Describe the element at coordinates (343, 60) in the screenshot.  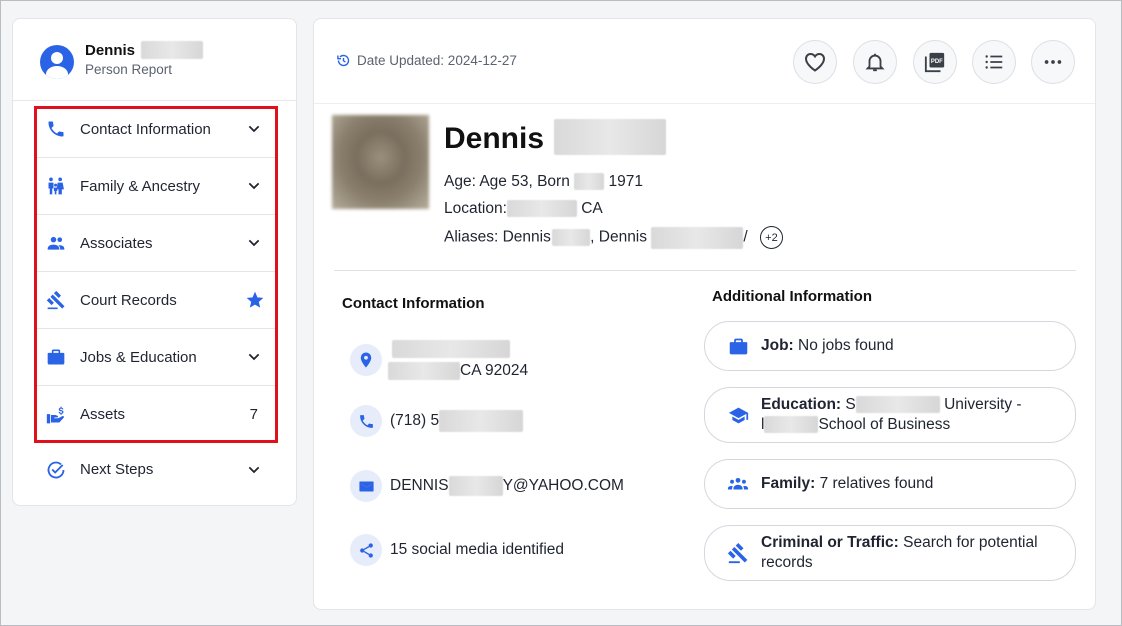
I see `history-icon` at that location.